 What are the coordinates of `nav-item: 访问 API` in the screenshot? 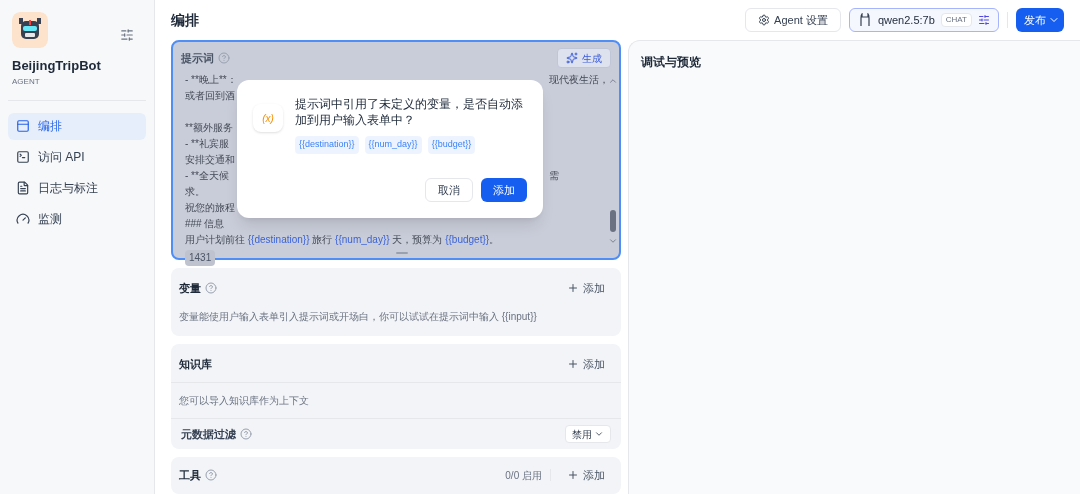 It's located at (77, 157).